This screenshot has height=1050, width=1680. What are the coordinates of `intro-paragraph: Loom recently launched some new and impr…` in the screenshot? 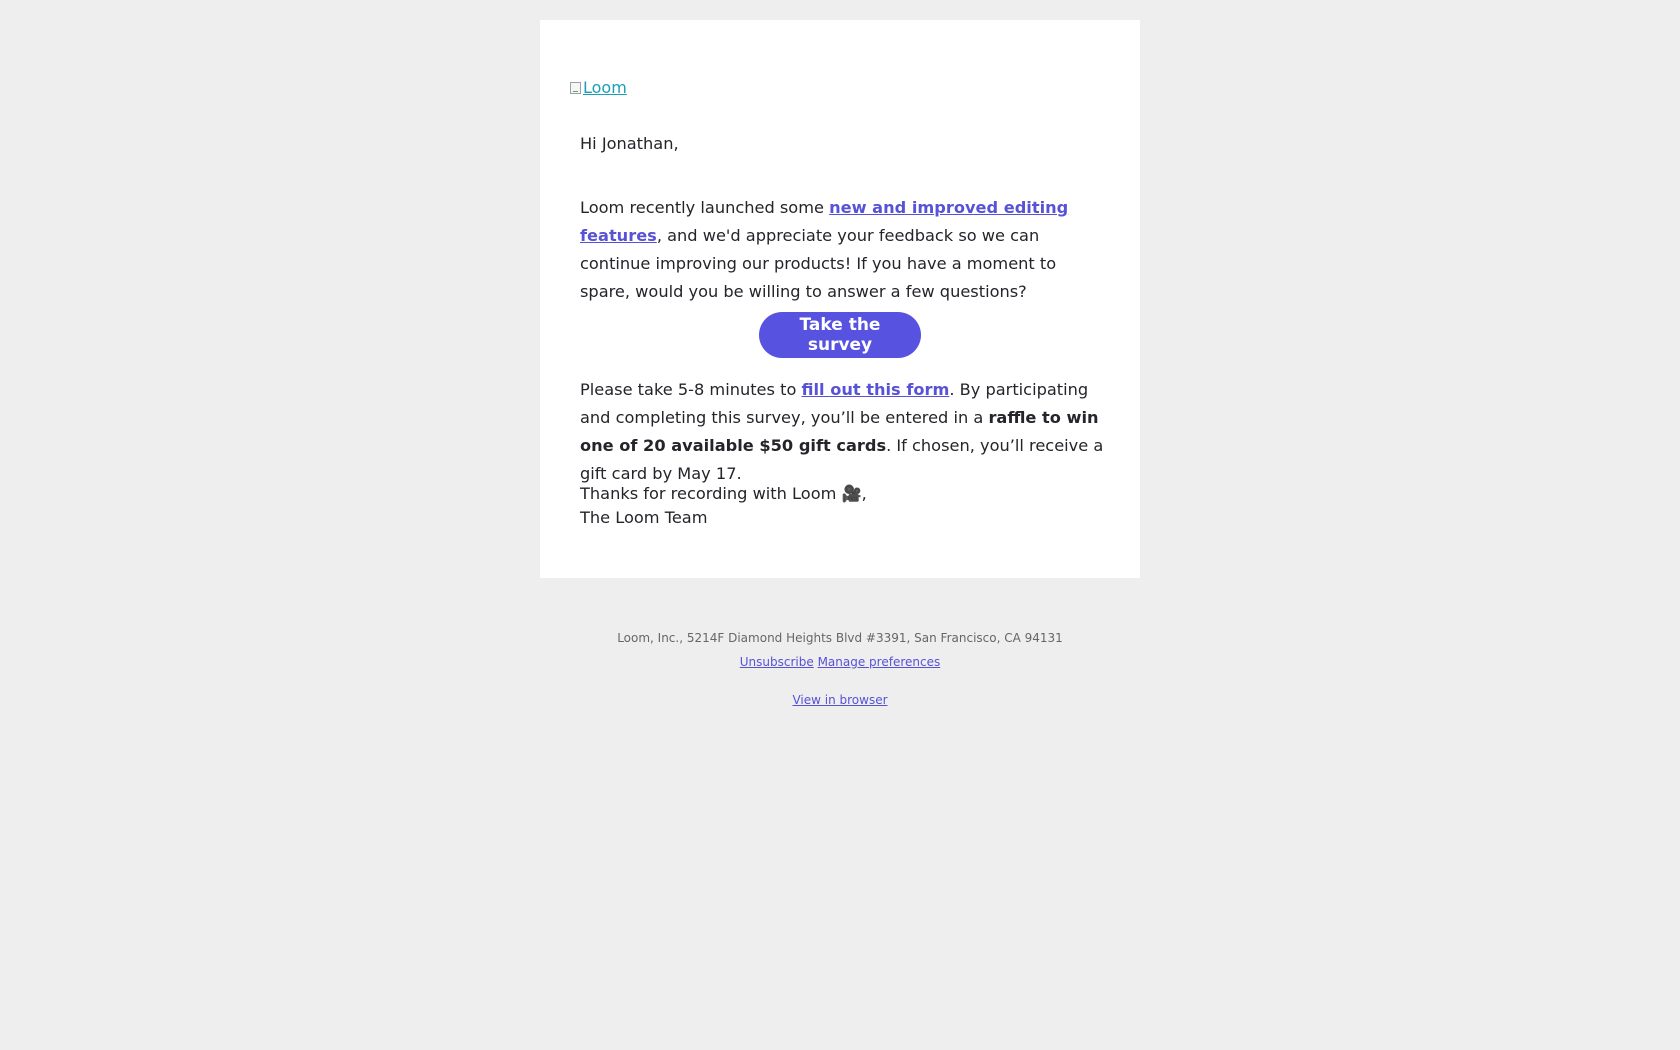 It's located at (845, 250).